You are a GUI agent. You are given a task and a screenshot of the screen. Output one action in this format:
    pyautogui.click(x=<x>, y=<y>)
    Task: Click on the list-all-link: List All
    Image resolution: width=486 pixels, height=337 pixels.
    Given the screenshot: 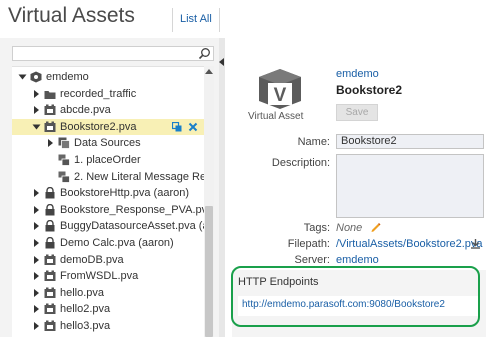 What is the action you would take?
    pyautogui.click(x=196, y=19)
    